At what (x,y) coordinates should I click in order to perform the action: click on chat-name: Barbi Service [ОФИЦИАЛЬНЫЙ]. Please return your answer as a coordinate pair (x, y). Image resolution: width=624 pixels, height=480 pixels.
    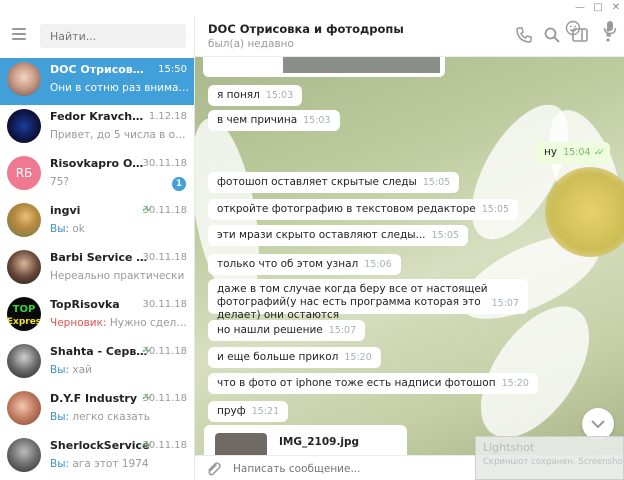
    Looking at the image, I should click on (100, 257).